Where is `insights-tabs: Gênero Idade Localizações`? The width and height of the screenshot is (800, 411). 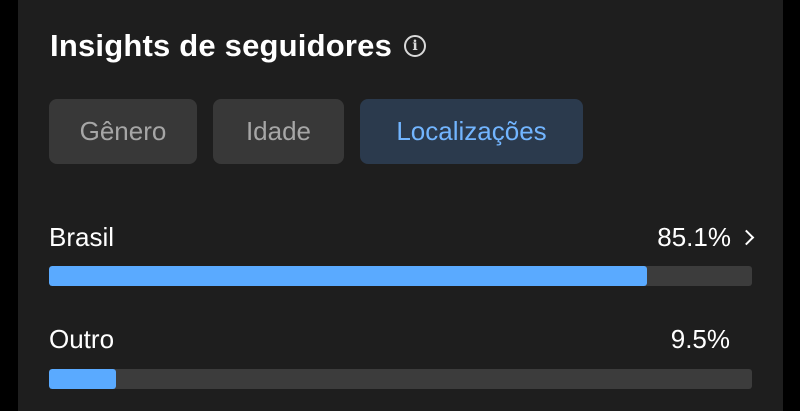
insights-tabs: Gênero Idade Localizações is located at coordinates (316, 131).